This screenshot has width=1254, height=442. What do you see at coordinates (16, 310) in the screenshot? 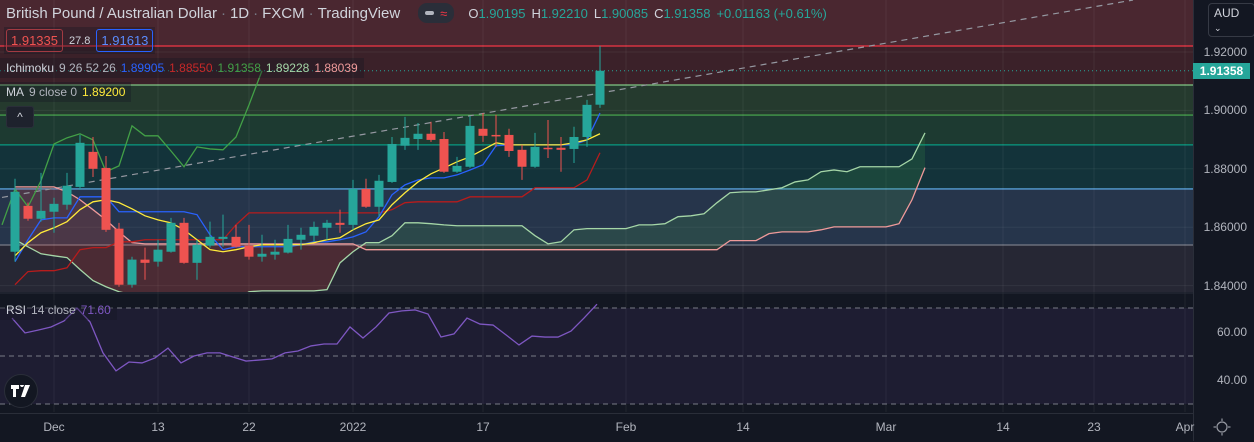
I see `legend-name: RSI` at bounding box center [16, 310].